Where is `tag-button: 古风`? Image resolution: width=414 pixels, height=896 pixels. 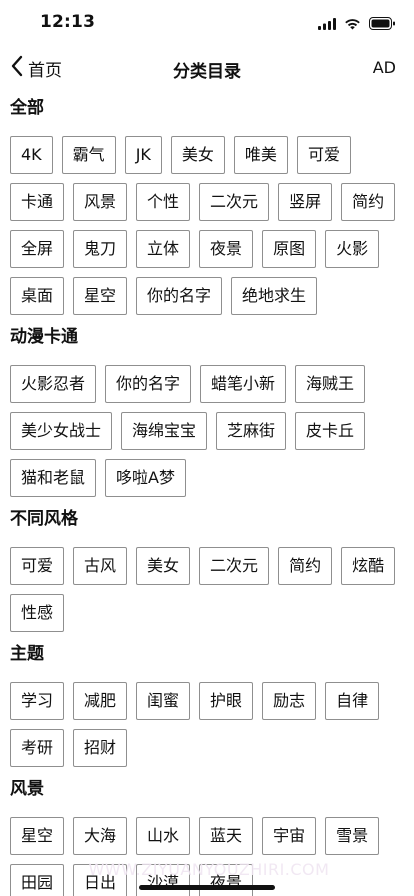
tag-button: 古风 is located at coordinates (100, 566).